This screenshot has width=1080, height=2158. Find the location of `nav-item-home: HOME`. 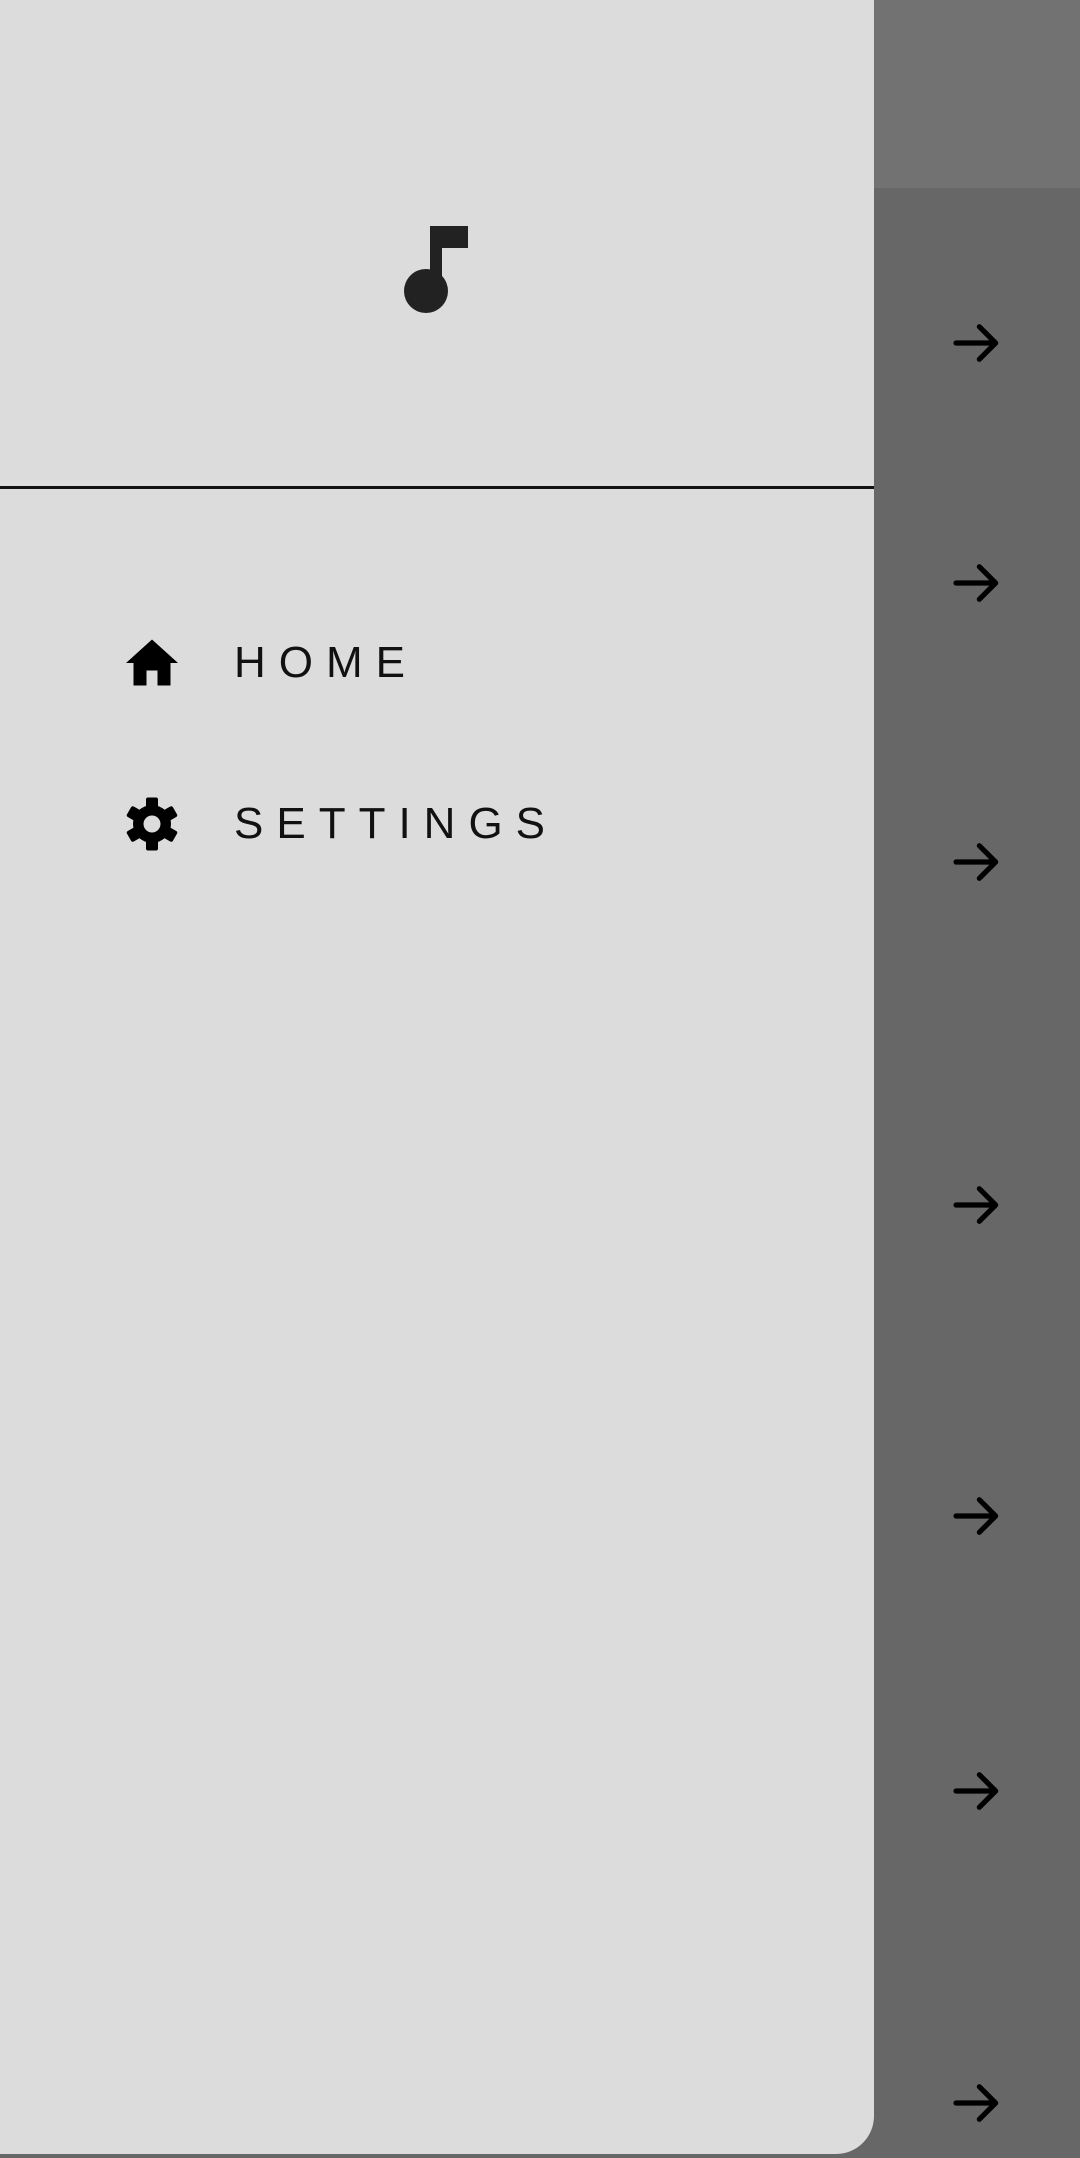

nav-item-home: HOME is located at coordinates (437, 663).